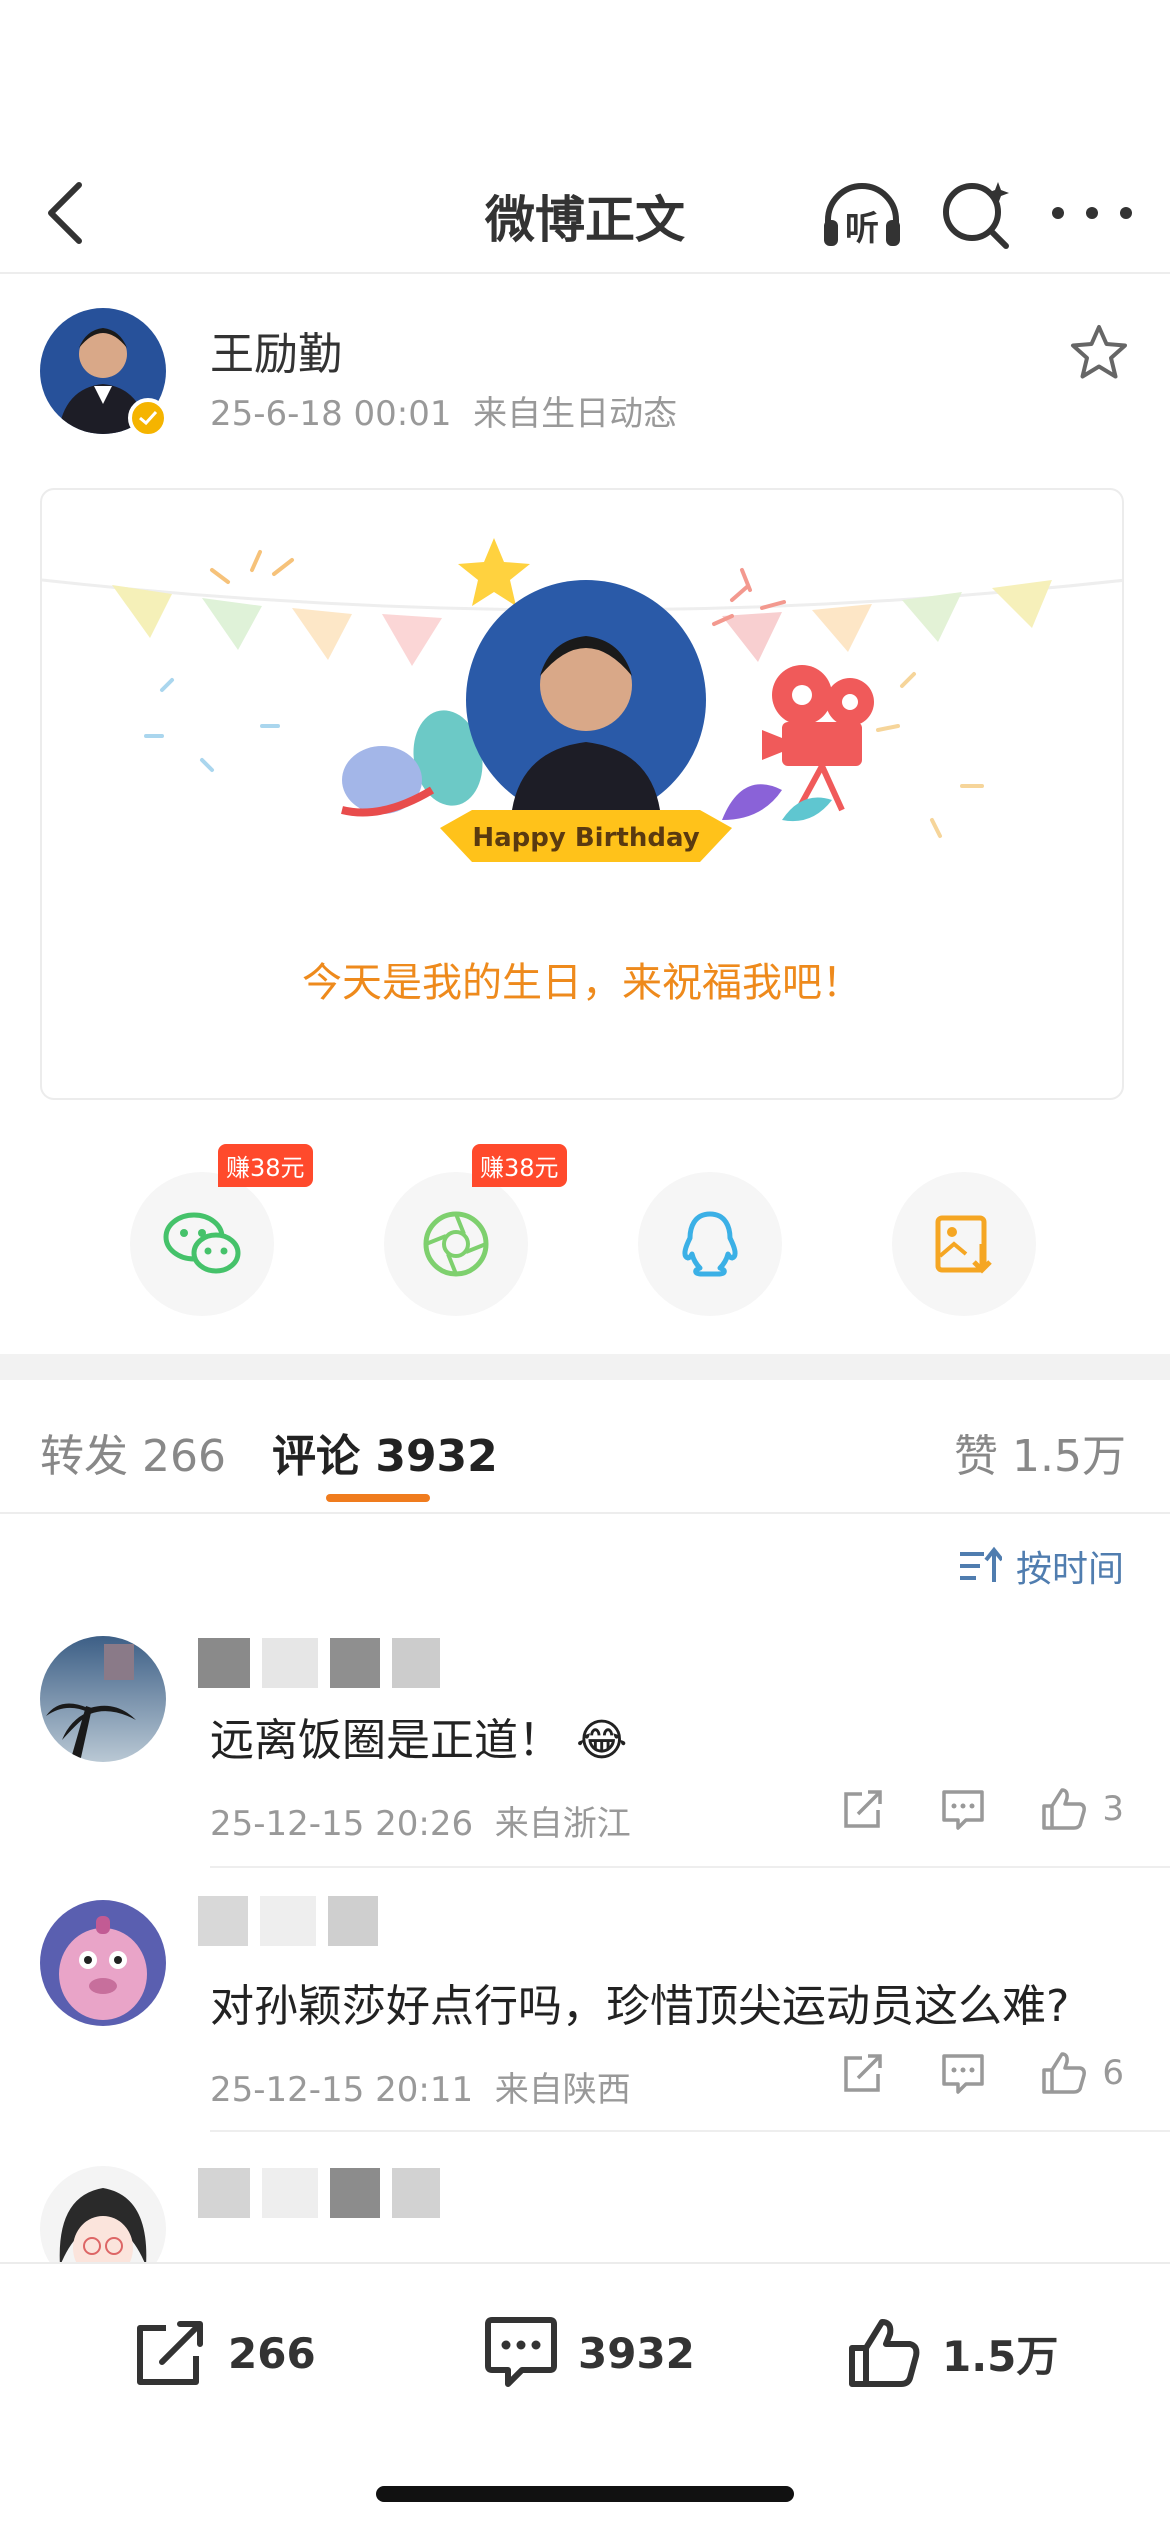 The width and height of the screenshot is (1170, 2532). I want to click on tab-forward-label: 转发, so click(84, 1456).